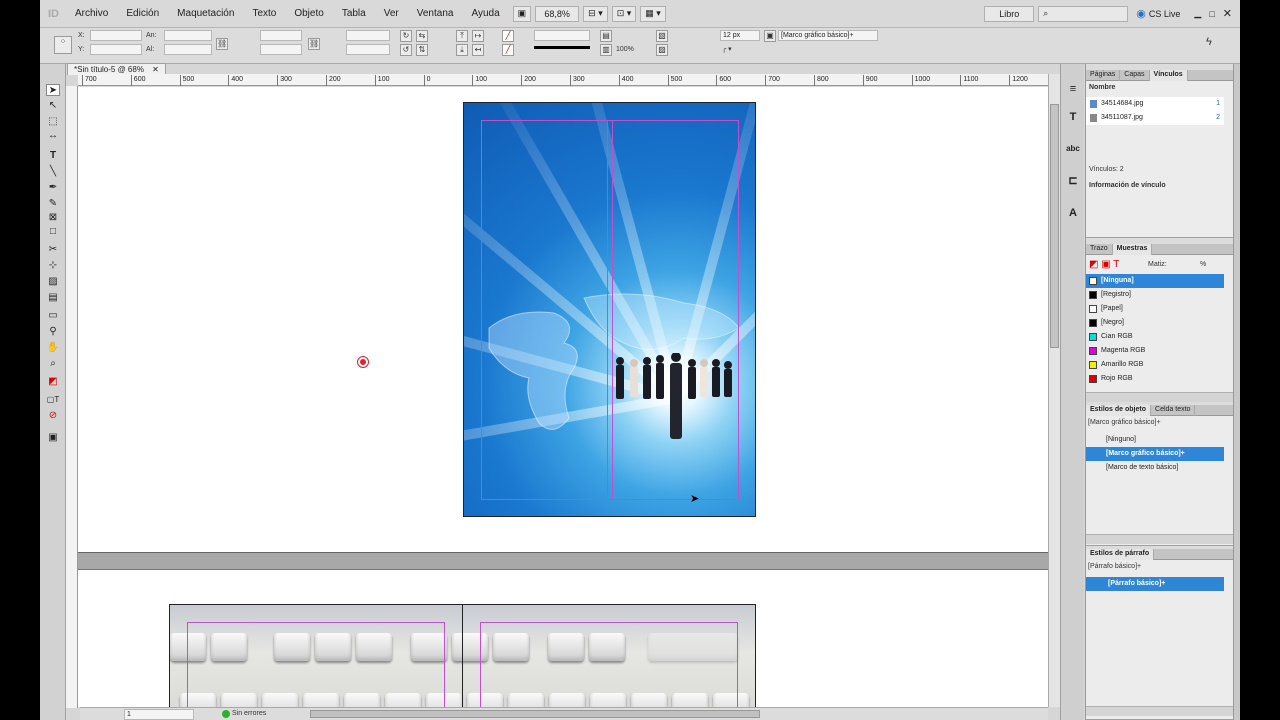  Describe the element at coordinates (53, 218) in the screenshot. I see `rectangle-frame-tool-icon: ⊠` at that location.